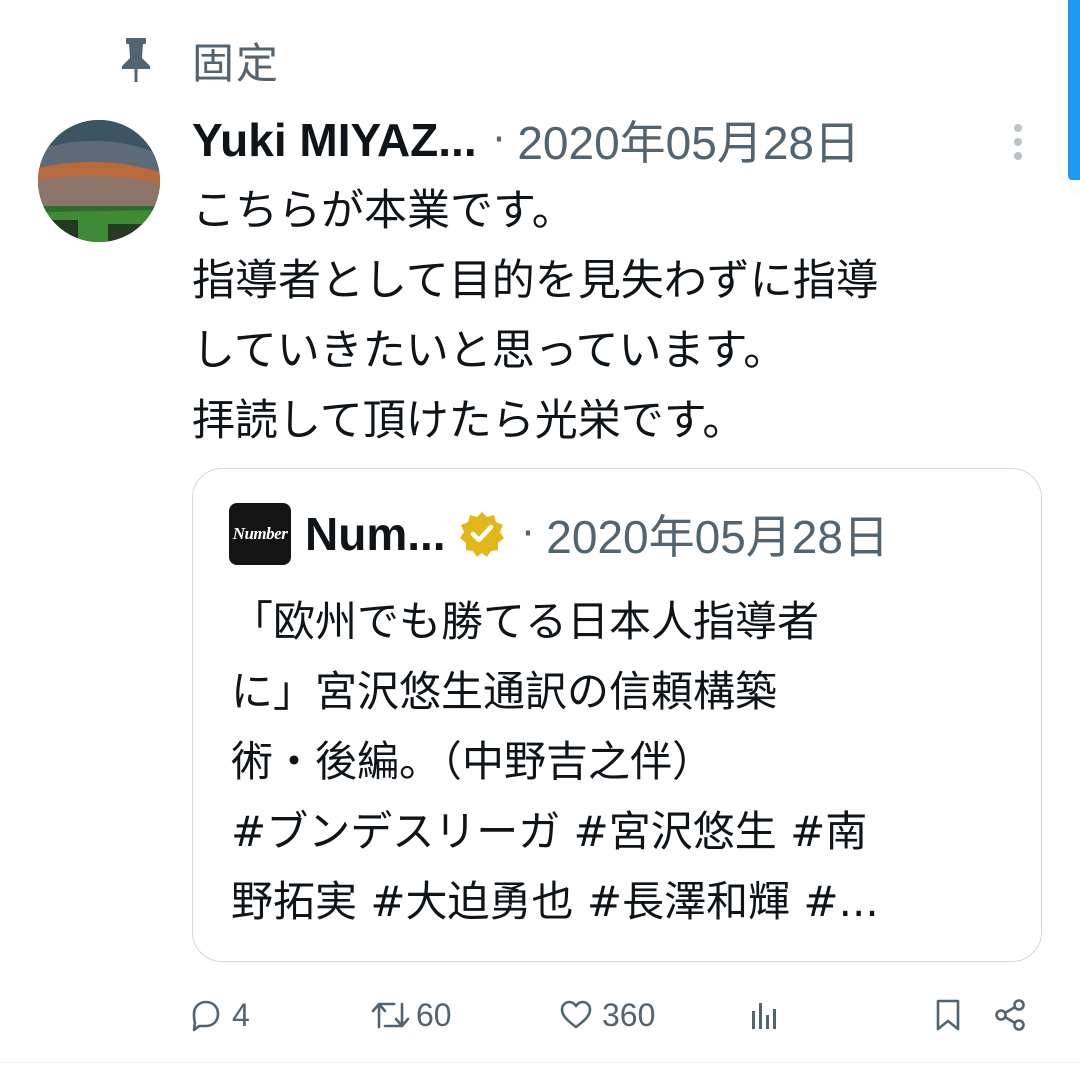 This screenshot has width=1080, height=1079. I want to click on bookmark-icon, so click(948, 1015).